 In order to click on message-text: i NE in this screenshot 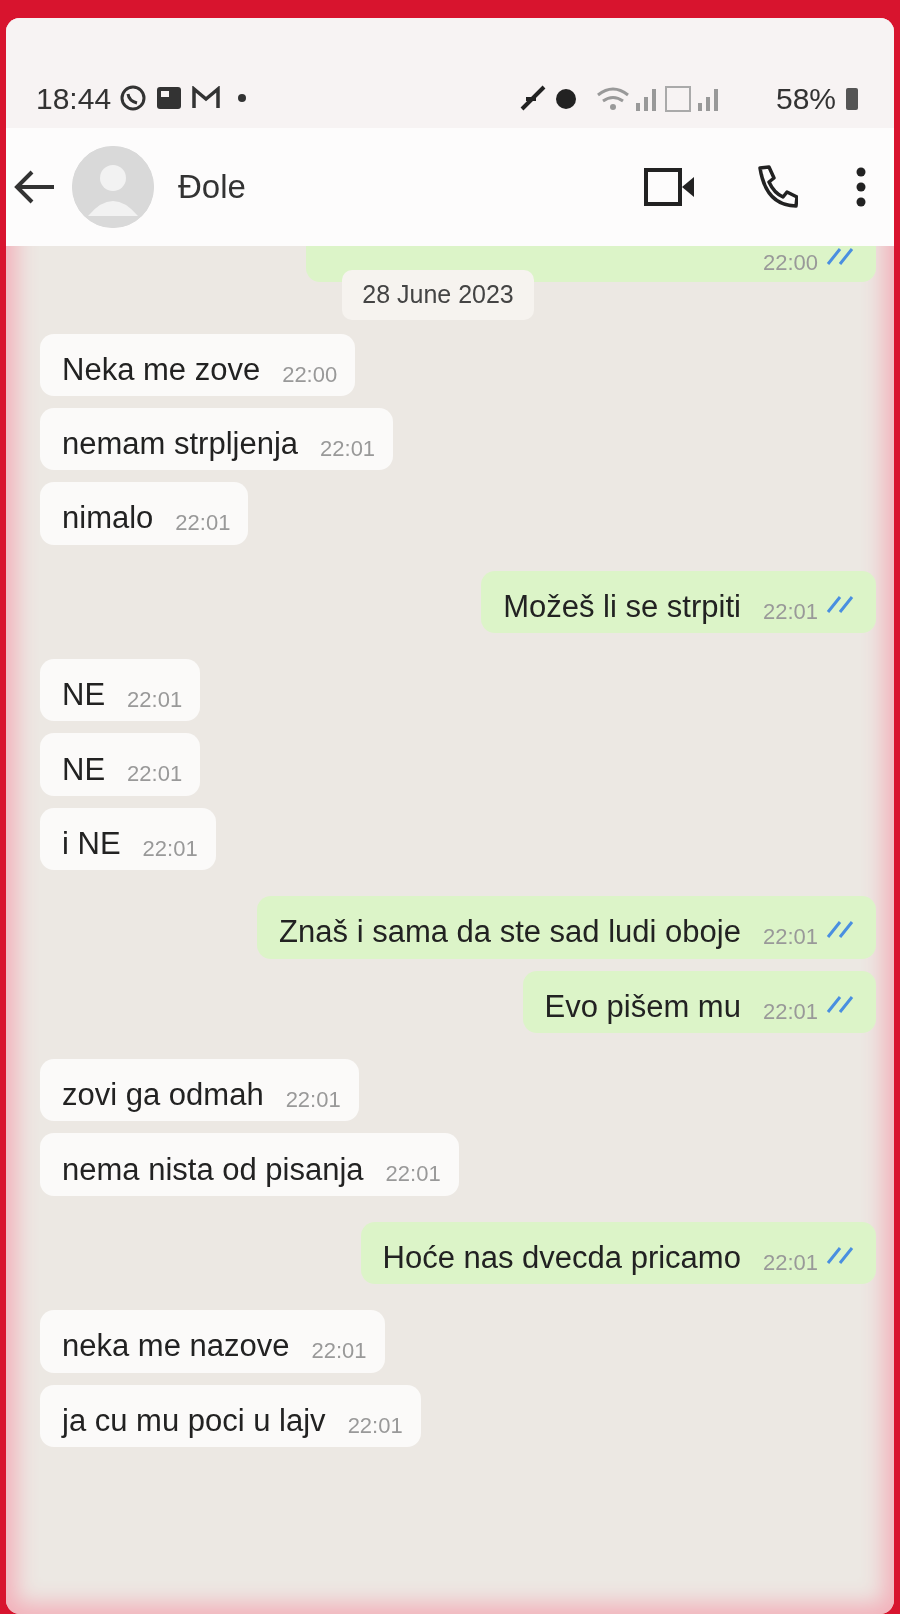, I will do `click(91, 844)`.